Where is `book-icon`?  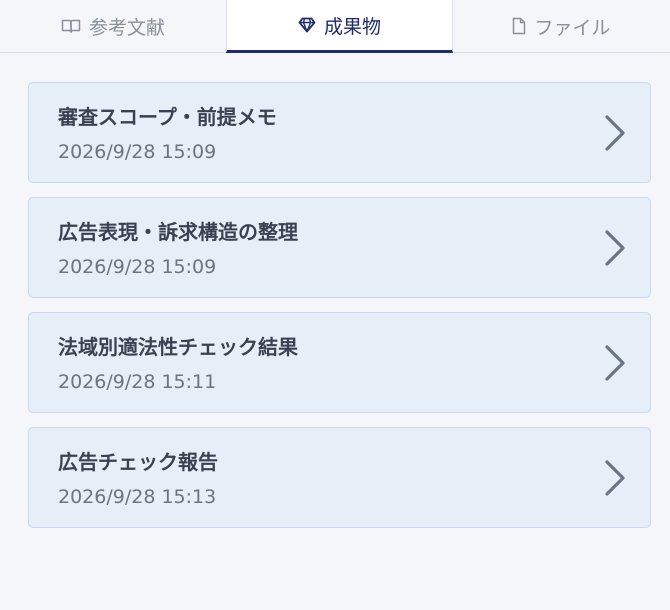 book-icon is located at coordinates (71, 26).